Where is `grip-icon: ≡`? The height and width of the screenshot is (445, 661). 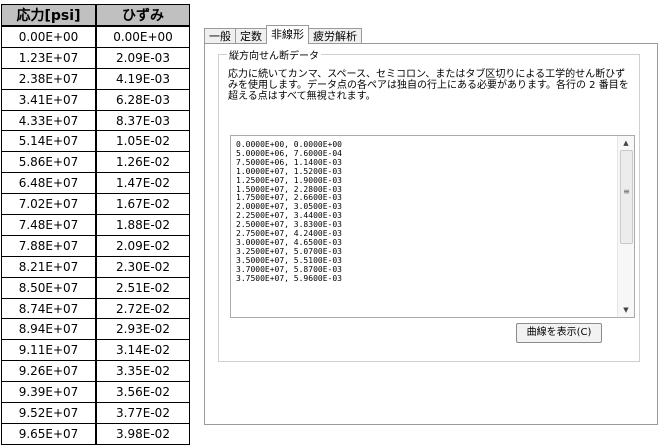 grip-icon: ≡ is located at coordinates (626, 191).